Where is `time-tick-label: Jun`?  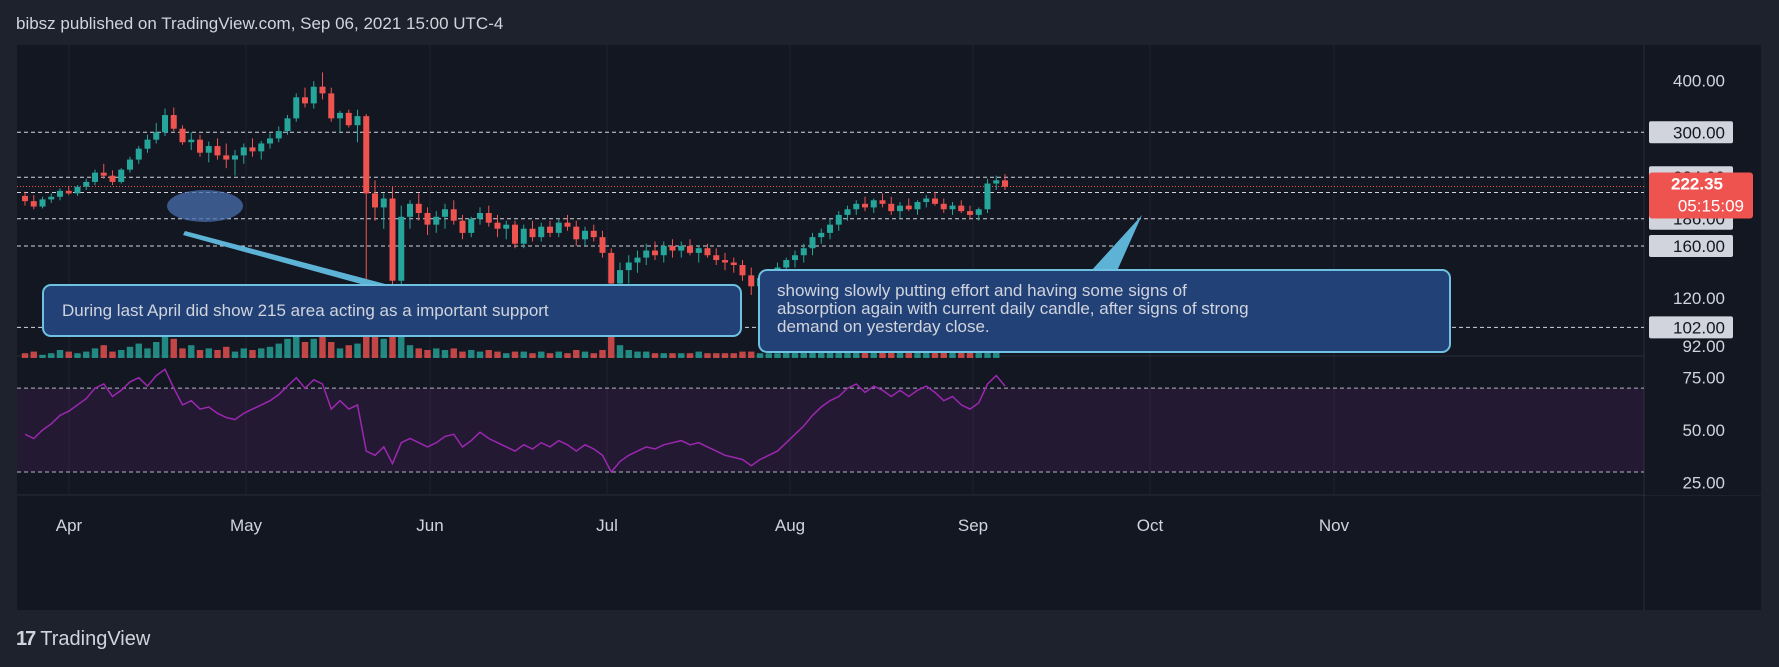
time-tick-label: Jun is located at coordinates (429, 525).